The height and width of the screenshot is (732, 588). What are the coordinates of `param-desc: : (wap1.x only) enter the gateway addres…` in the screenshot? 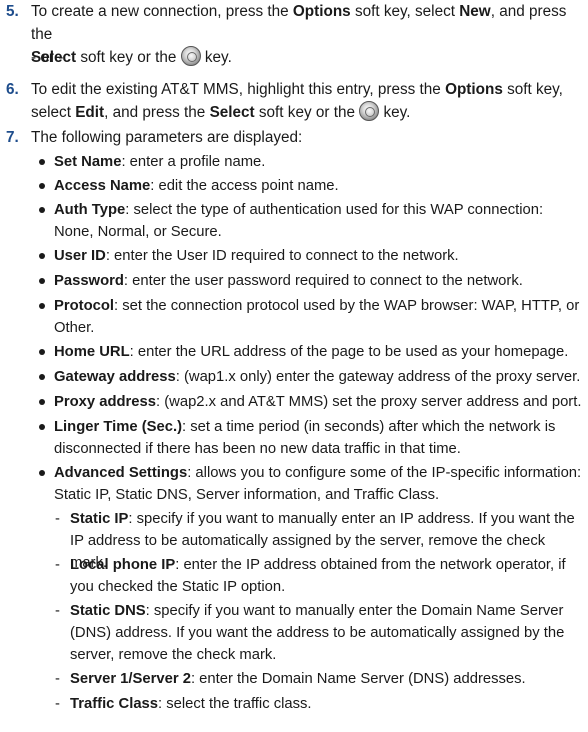 It's located at (378, 377).